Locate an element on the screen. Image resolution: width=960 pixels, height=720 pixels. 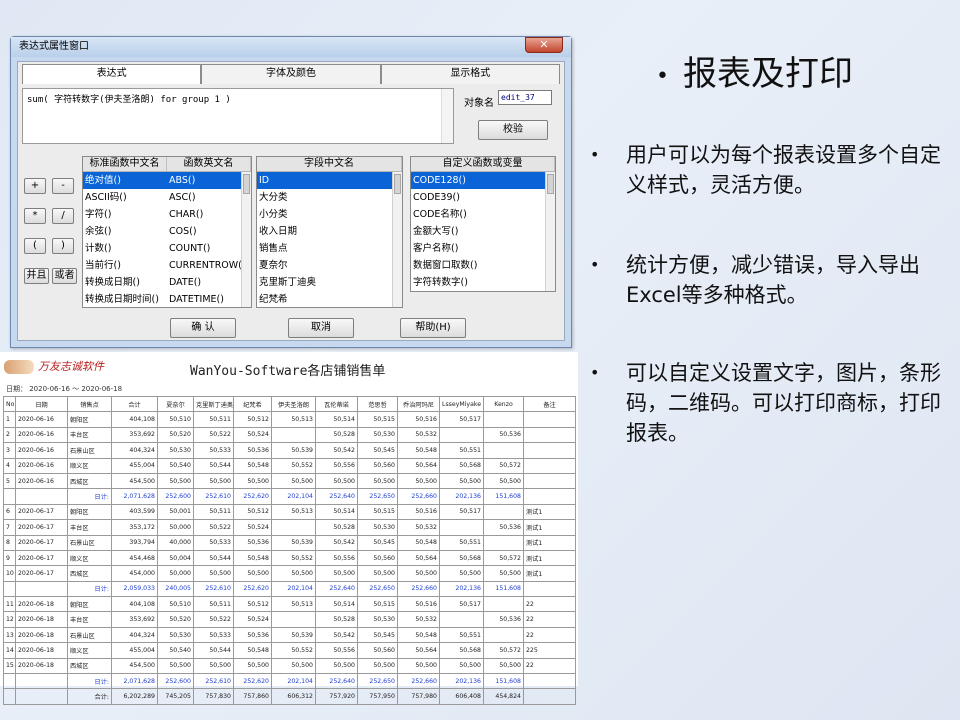
field-list-item: 销售点 is located at coordinates (329, 248).